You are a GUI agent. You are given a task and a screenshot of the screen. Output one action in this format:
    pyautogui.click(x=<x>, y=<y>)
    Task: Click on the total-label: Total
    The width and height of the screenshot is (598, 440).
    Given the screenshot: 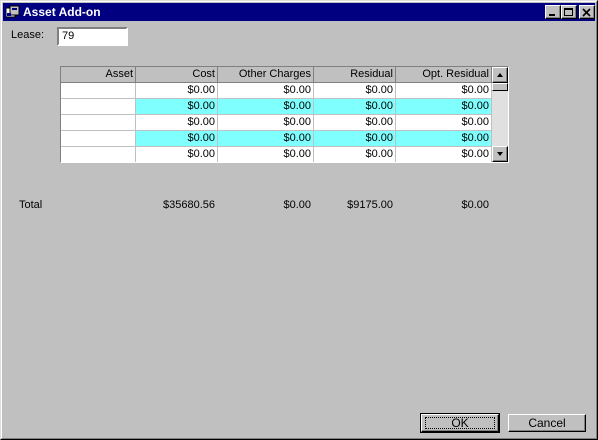 What is the action you would take?
    pyautogui.click(x=31, y=205)
    